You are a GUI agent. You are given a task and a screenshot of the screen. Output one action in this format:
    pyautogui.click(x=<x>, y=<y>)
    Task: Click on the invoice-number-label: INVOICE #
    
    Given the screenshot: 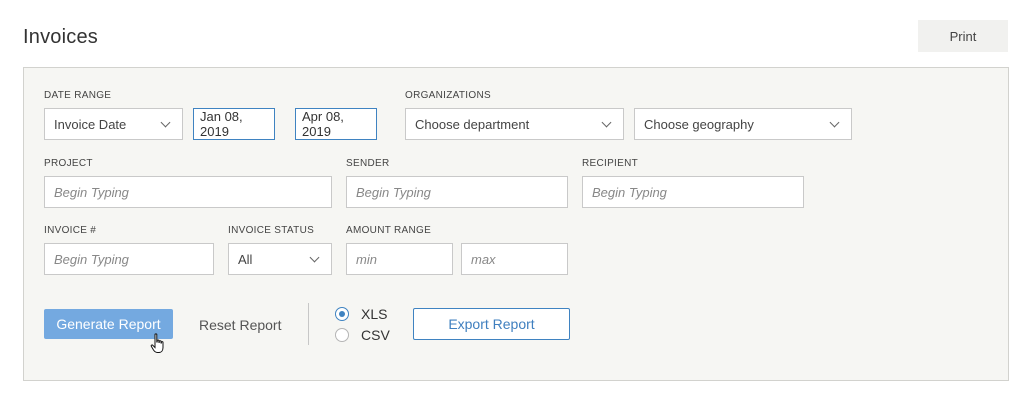 What is the action you would take?
    pyautogui.click(x=70, y=230)
    